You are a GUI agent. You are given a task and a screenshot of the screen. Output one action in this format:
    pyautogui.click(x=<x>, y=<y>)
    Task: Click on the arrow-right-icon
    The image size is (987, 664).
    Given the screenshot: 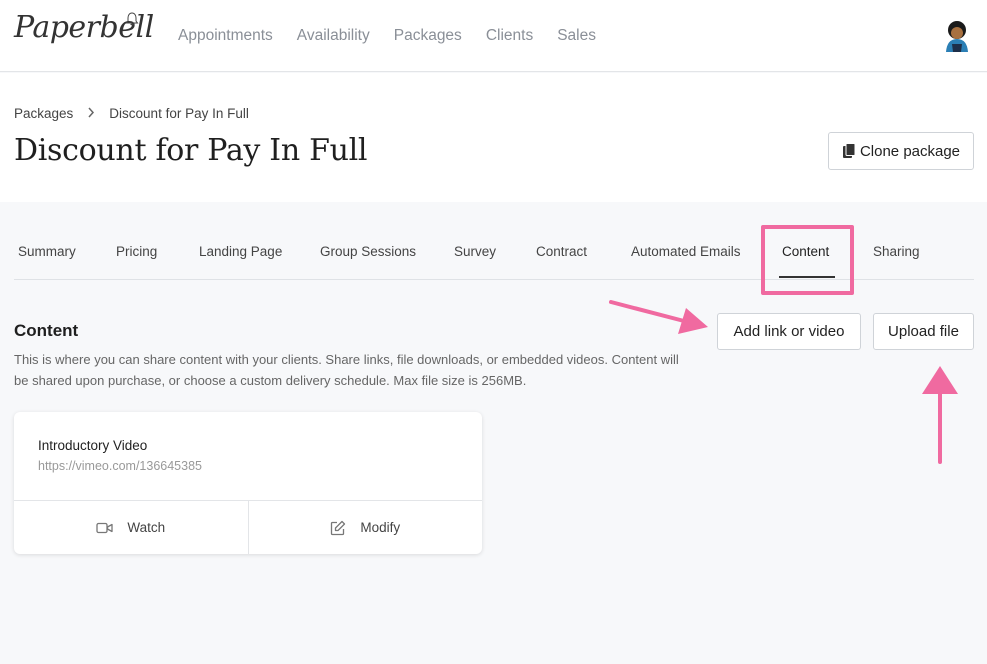 What is the action you would take?
    pyautogui.click(x=658, y=317)
    